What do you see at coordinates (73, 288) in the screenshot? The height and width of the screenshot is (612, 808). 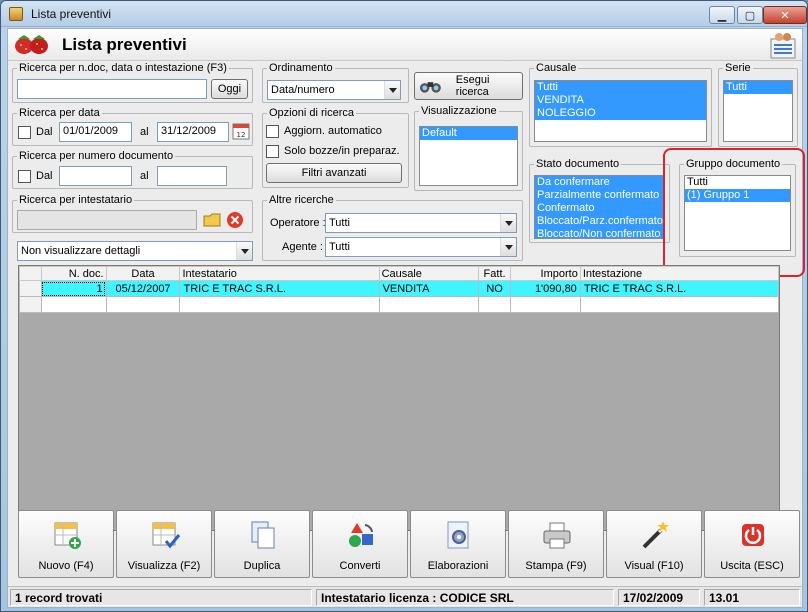 I see `cell-ndoc: 1` at bounding box center [73, 288].